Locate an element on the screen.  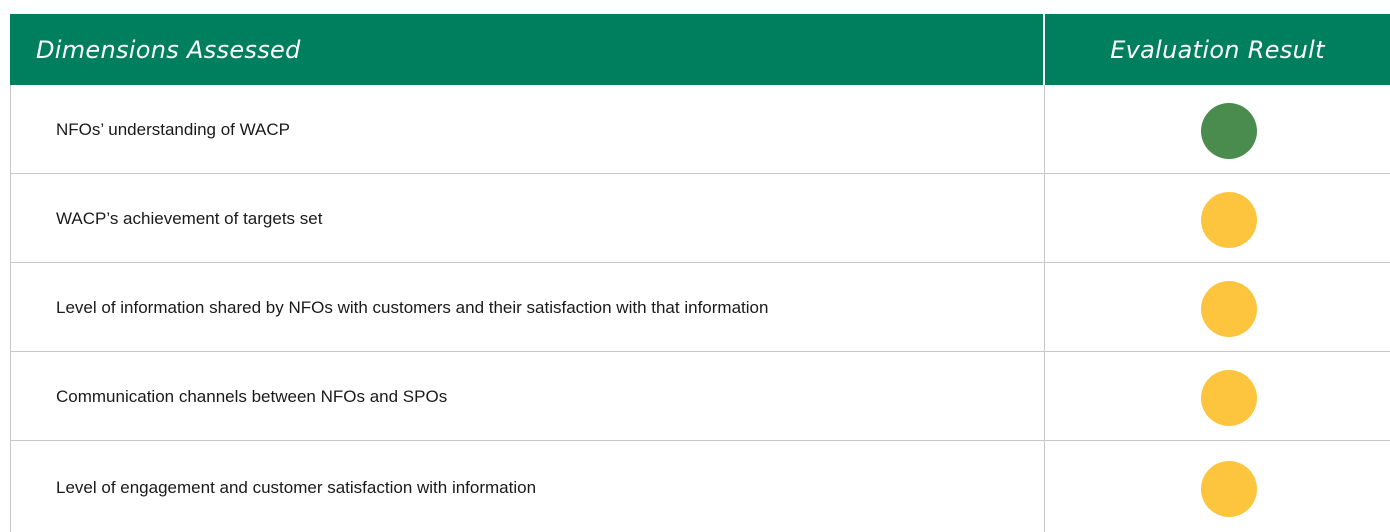
dimension-label: WACP’s achievement of targets set is located at coordinates (189, 218).